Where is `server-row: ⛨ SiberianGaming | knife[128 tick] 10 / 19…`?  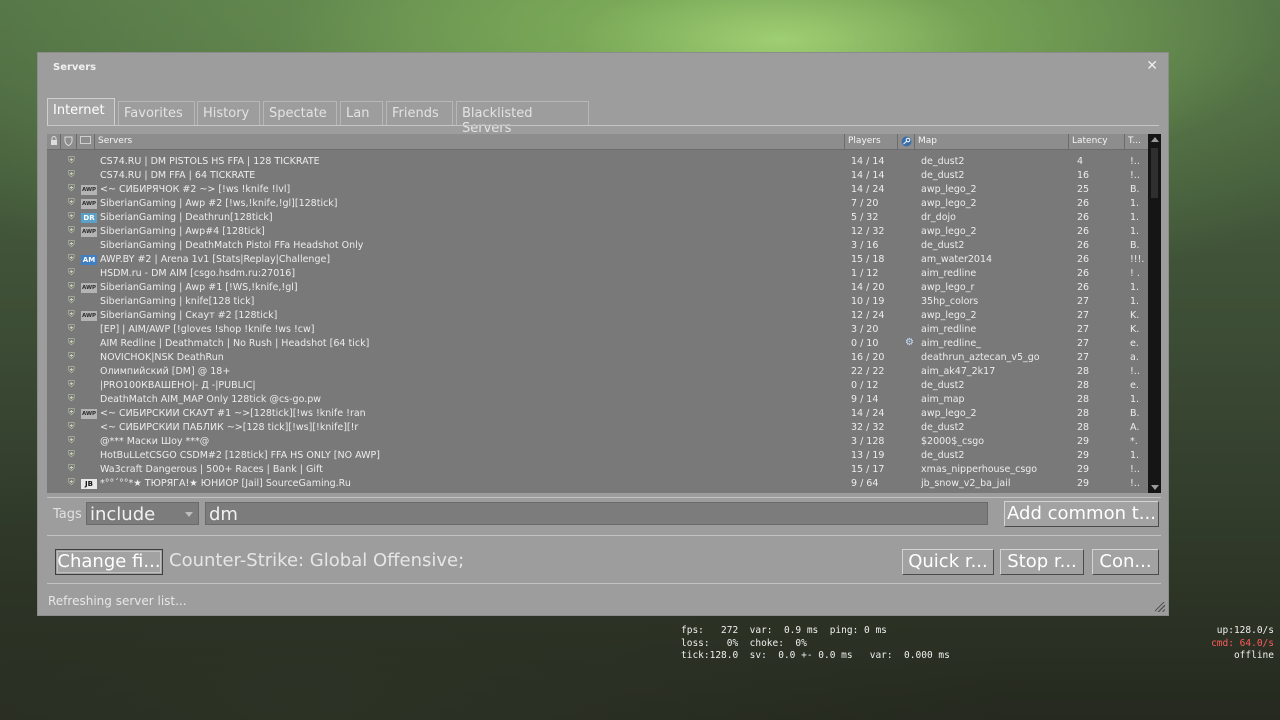 server-row: ⛨ SiberianGaming | knife[128 tick] 10 / 19… is located at coordinates (597, 302).